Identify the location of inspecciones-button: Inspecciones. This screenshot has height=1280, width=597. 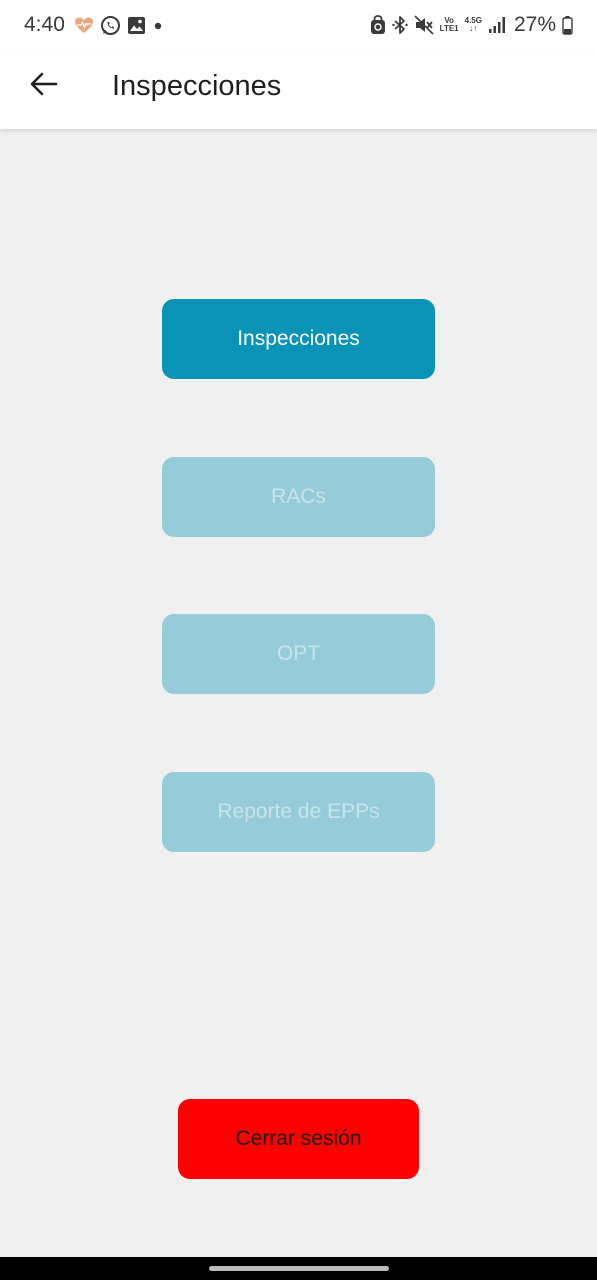
(298, 339).